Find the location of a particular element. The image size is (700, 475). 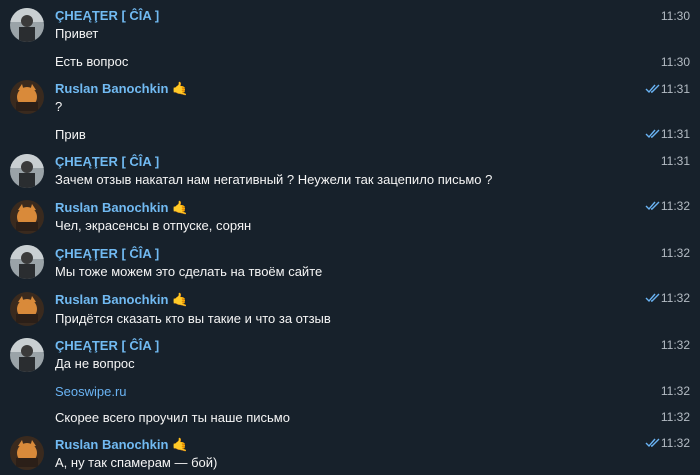

message-text: Мы тоже можем это сделать на твоём сайте is located at coordinates (189, 271).